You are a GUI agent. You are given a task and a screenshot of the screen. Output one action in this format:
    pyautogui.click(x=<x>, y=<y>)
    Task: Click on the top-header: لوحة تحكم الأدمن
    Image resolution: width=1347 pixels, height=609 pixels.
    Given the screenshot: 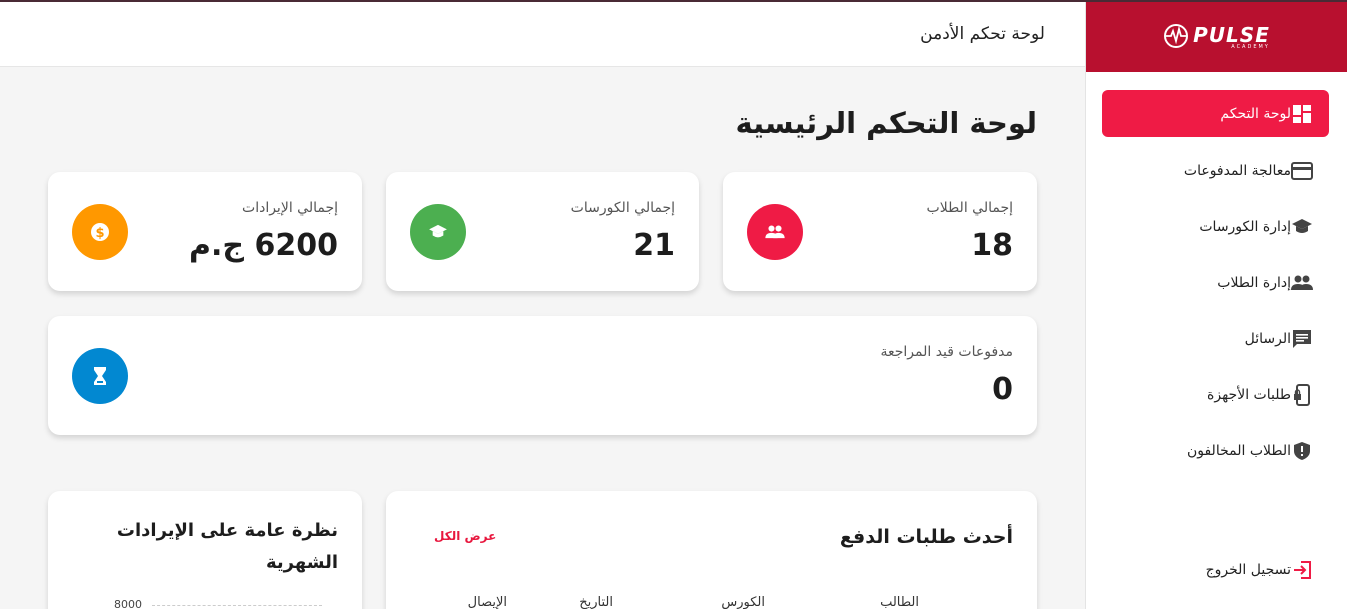 What is the action you would take?
    pyautogui.click(x=542, y=34)
    